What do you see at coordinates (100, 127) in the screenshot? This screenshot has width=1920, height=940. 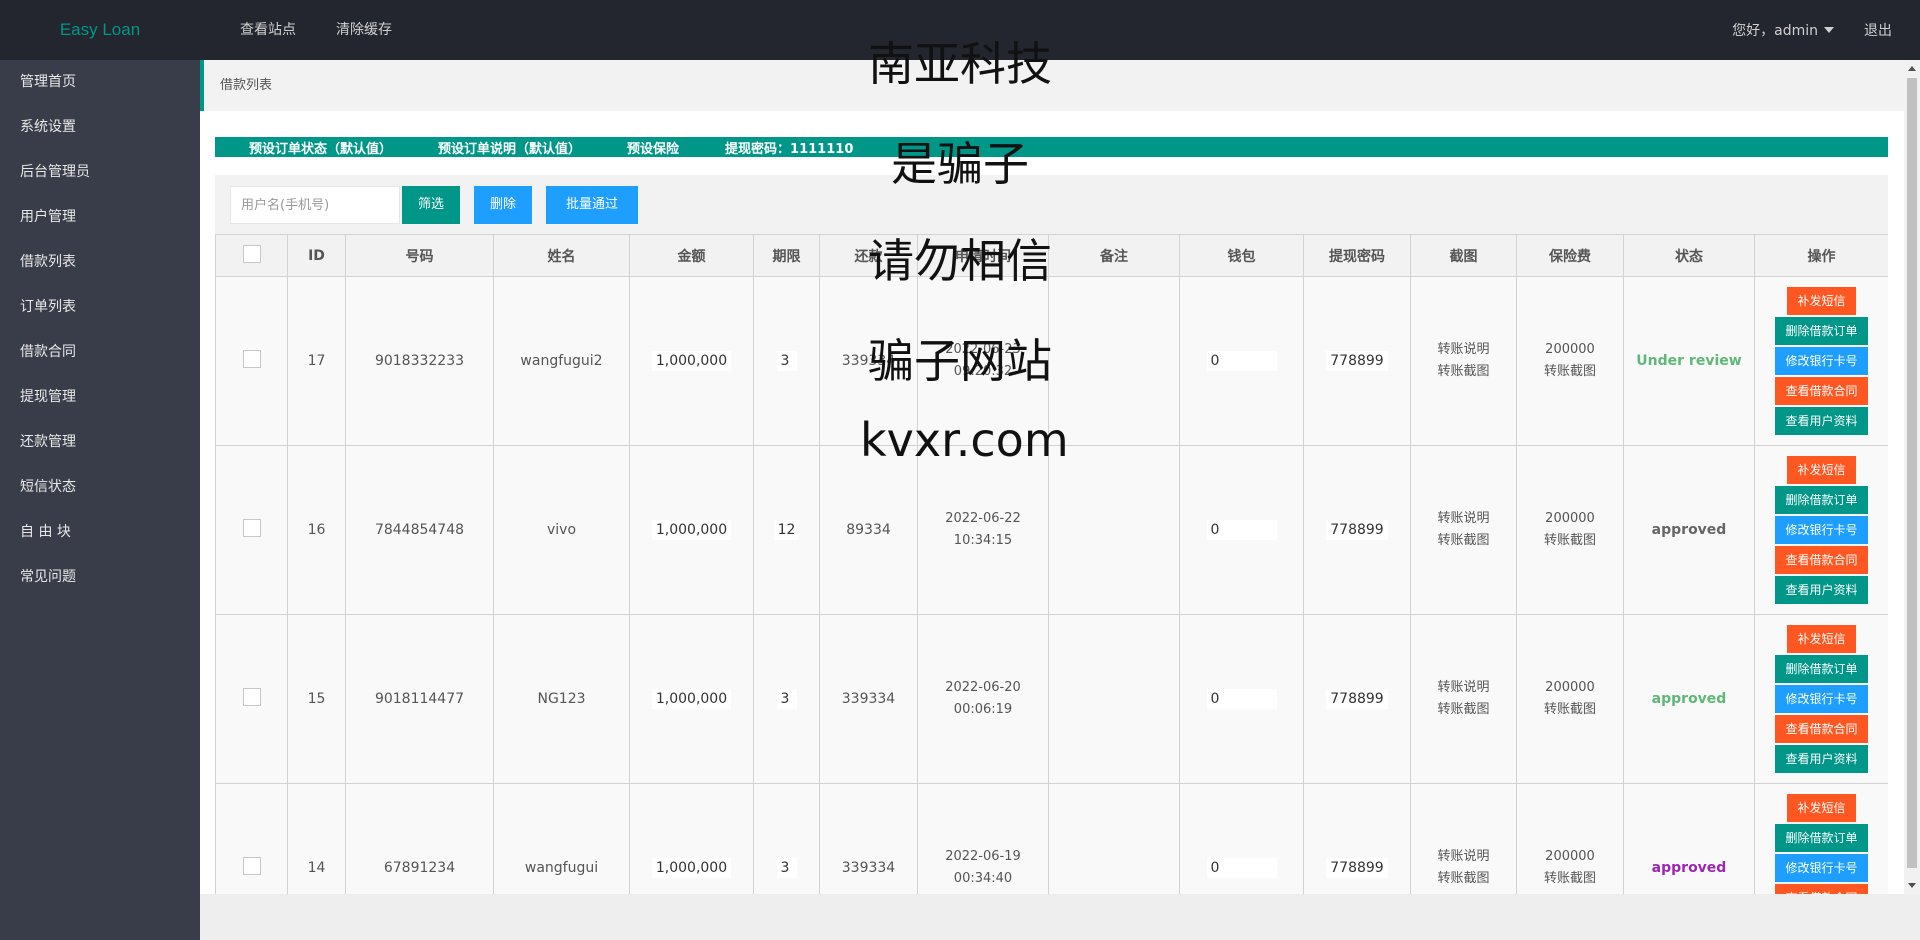 I see `sidebar-item-settings: 系统设置` at bounding box center [100, 127].